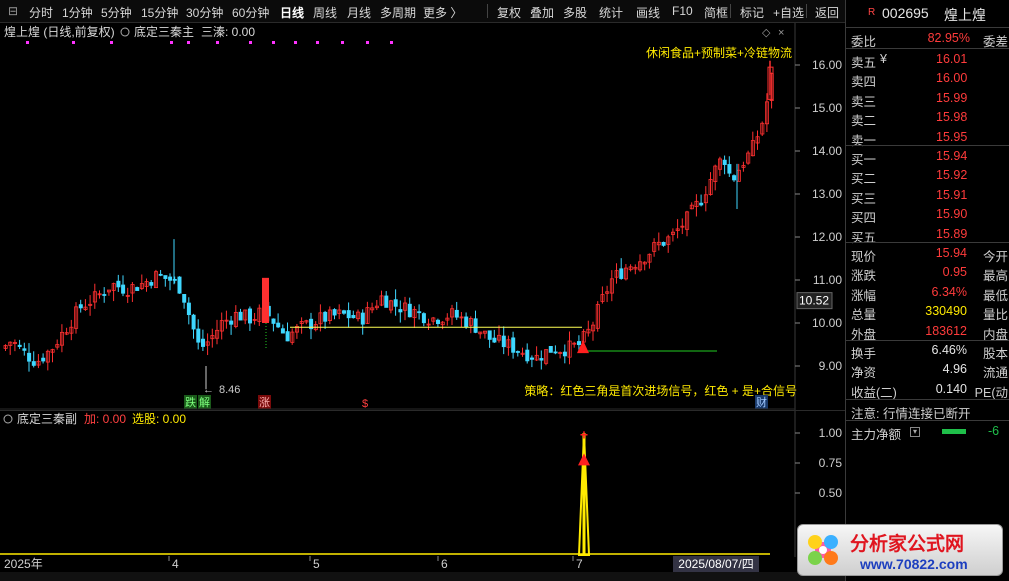 The height and width of the screenshot is (581, 1009). What do you see at coordinates (827, 12) in the screenshot?
I see `toolbar-item-20: 返回` at bounding box center [827, 12].